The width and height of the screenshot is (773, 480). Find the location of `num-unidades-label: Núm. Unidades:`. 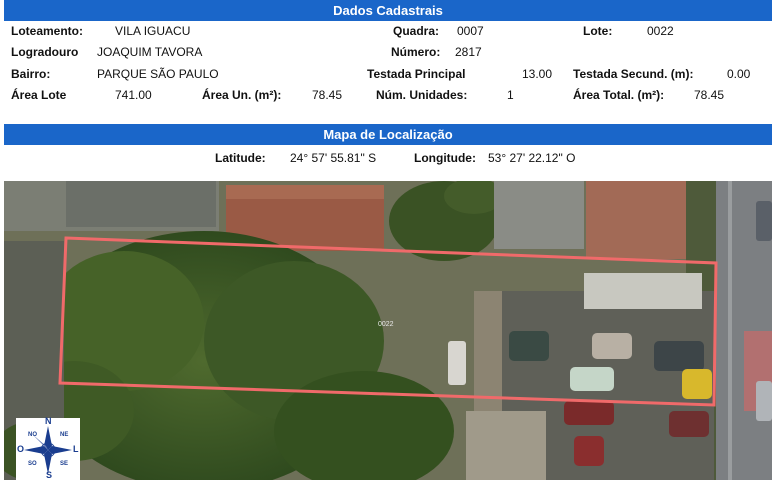

num-unidades-label: Núm. Unidades: is located at coordinates (422, 95).